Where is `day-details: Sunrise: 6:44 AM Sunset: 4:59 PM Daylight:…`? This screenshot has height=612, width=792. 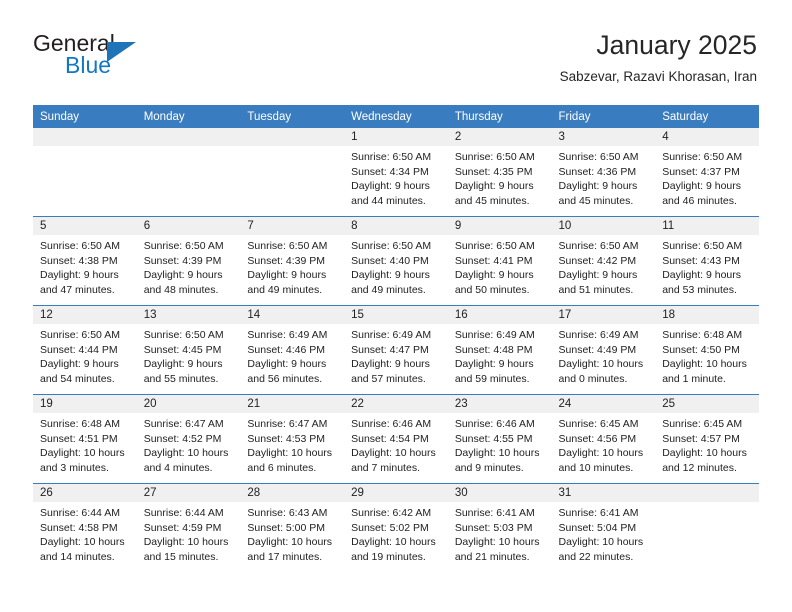
day-details: Sunrise: 6:44 AM Sunset: 4:59 PM Daylight:… is located at coordinates (189, 533).